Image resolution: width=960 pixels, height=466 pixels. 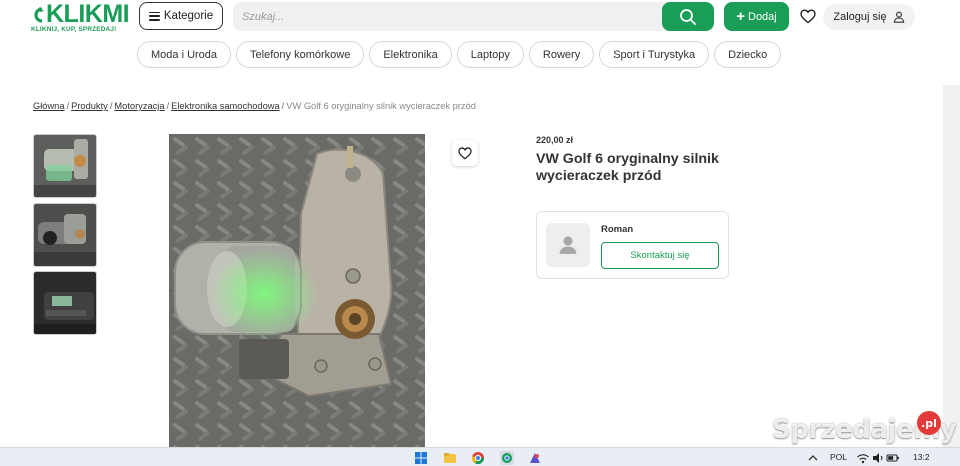 What do you see at coordinates (863, 458) in the screenshot?
I see `wifi-icon` at bounding box center [863, 458].